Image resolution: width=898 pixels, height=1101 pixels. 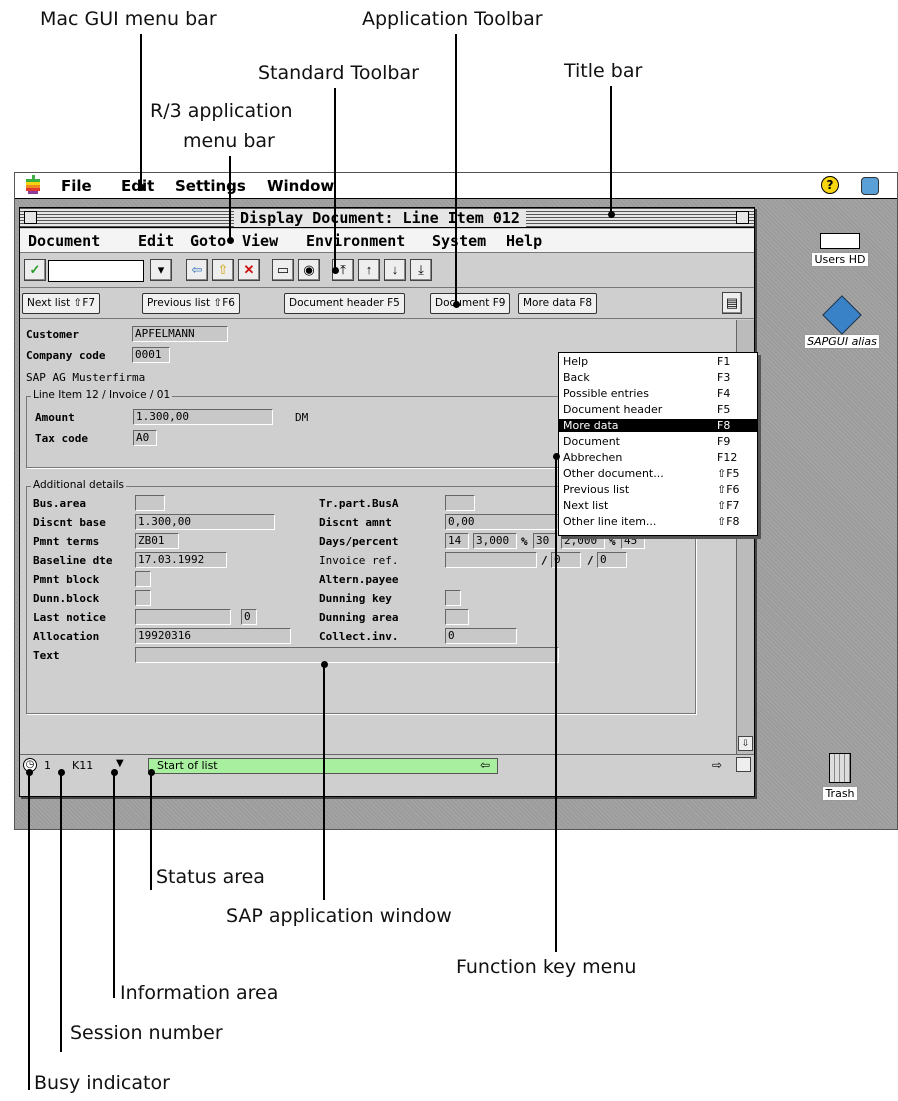 I want to click on command-field, so click(x=96, y=271).